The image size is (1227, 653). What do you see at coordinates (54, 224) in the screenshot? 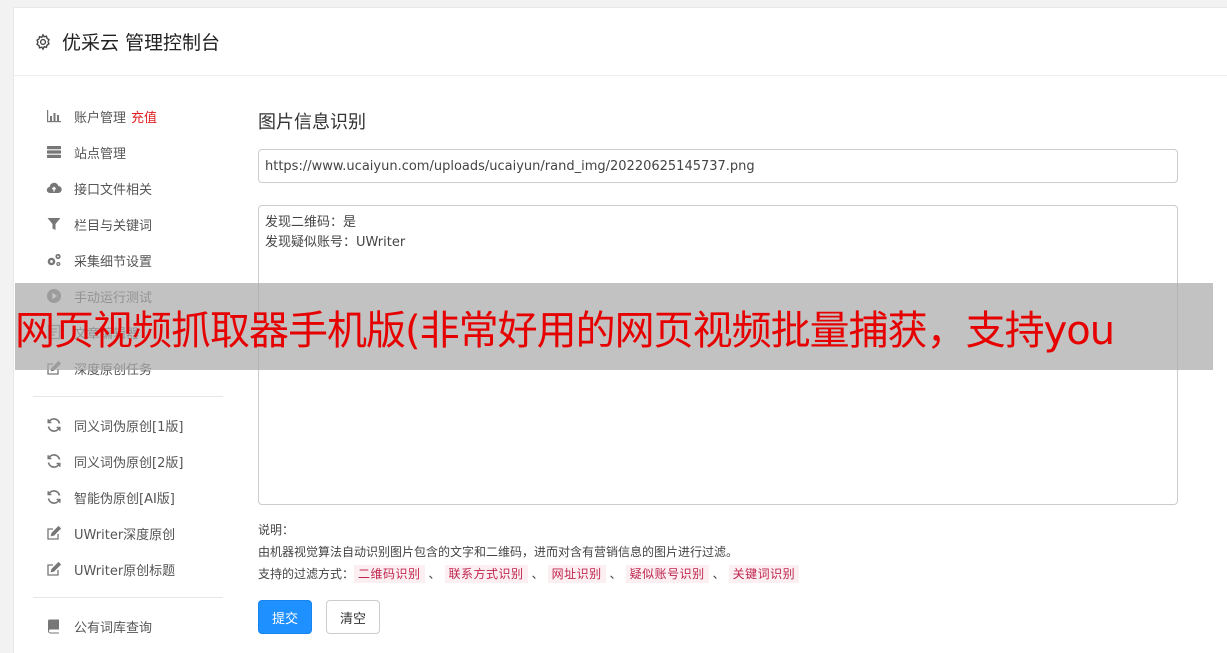
I see `filter-icon` at bounding box center [54, 224].